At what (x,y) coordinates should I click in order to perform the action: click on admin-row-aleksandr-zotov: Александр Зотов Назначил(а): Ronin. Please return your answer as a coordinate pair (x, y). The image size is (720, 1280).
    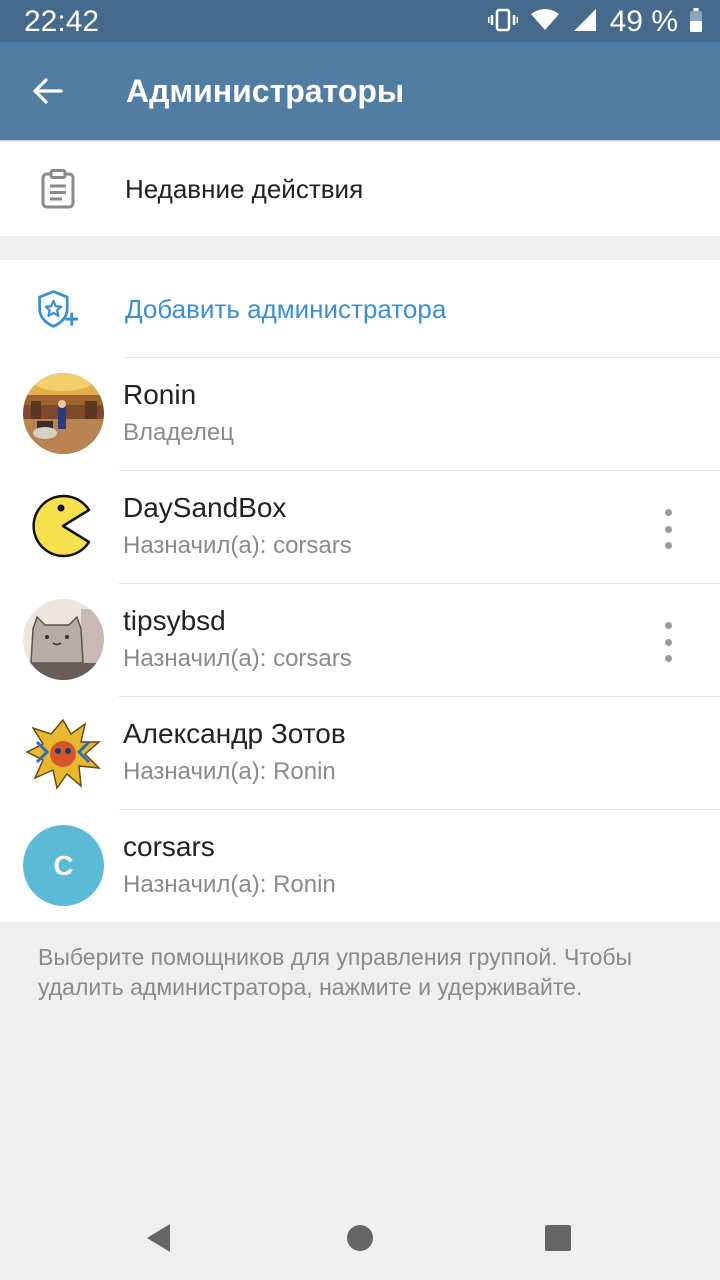
    Looking at the image, I should click on (360, 753).